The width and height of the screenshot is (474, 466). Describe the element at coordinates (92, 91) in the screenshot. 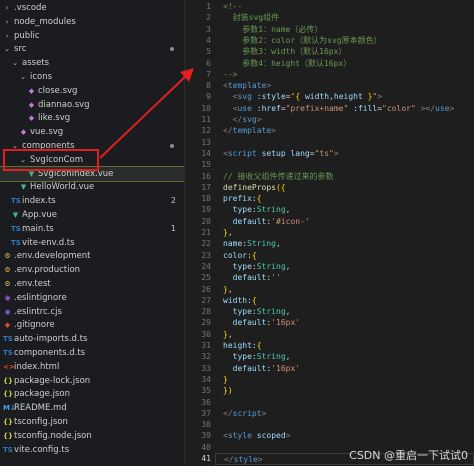

I see `file-item: ◆ close.svg` at that location.